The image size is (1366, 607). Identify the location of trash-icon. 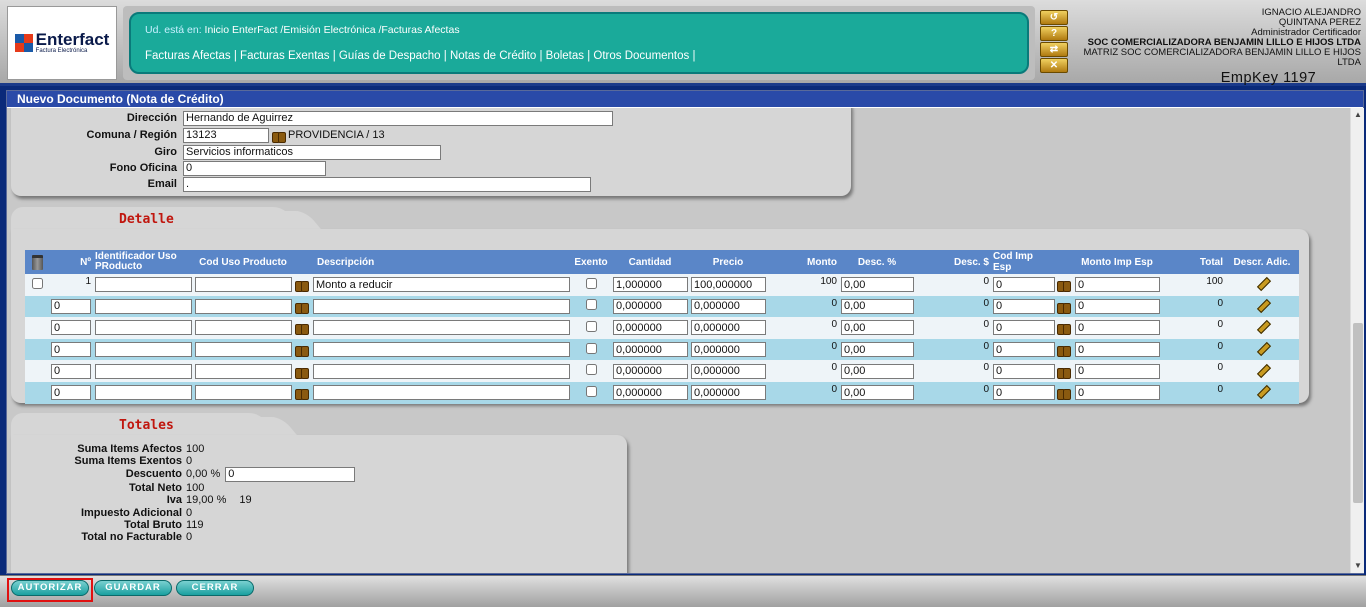
(37, 262).